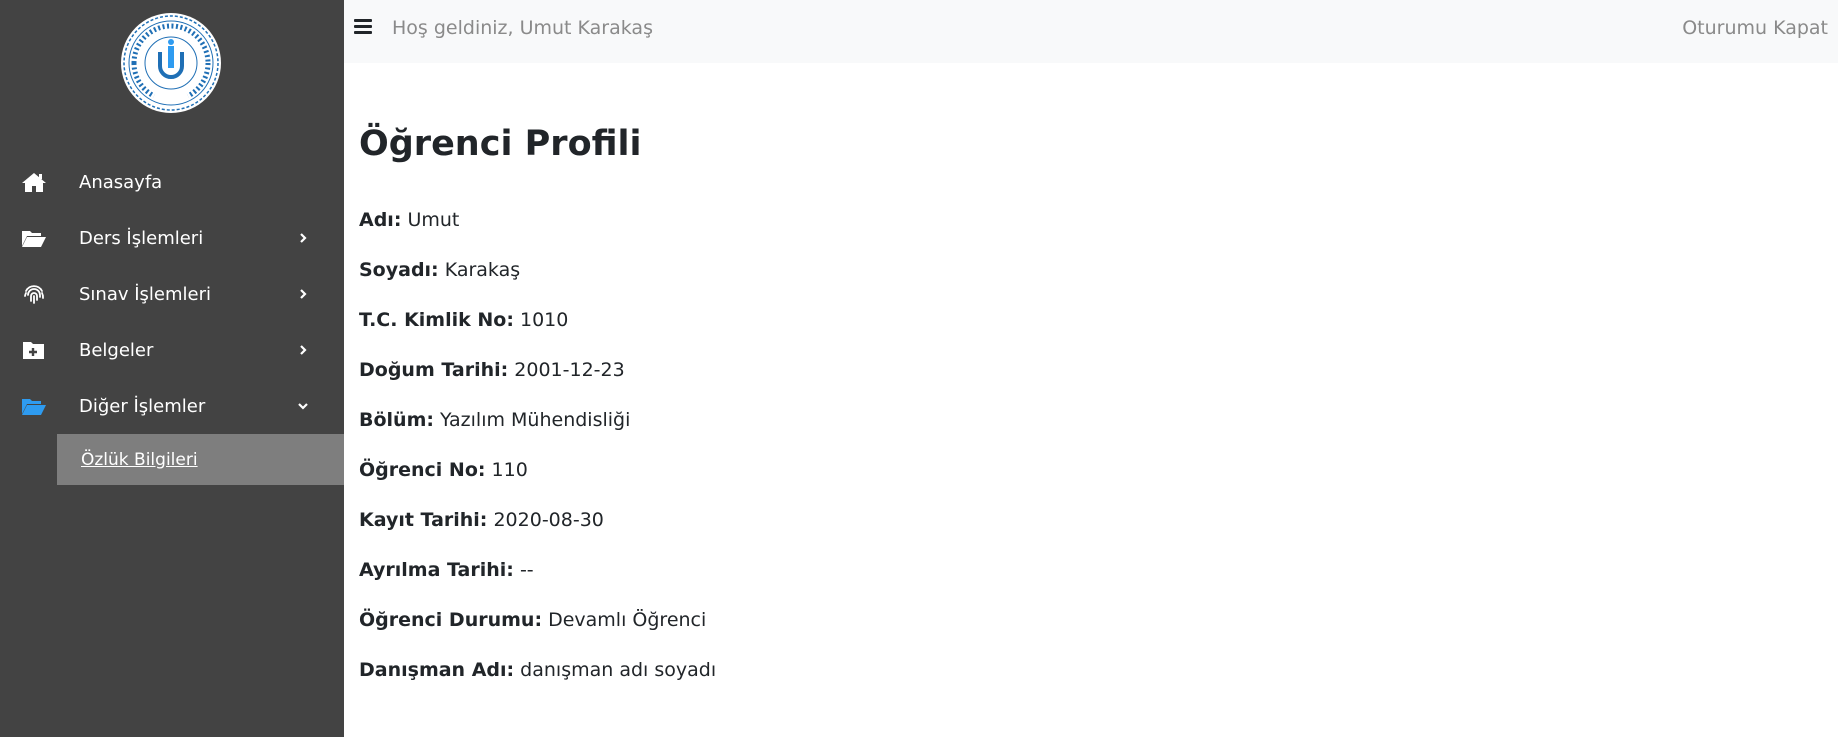 The height and width of the screenshot is (737, 1838). I want to click on topbar: Hoş geldiniz, Umut Karakaş Oturumu Kapat, so click(1091, 31).